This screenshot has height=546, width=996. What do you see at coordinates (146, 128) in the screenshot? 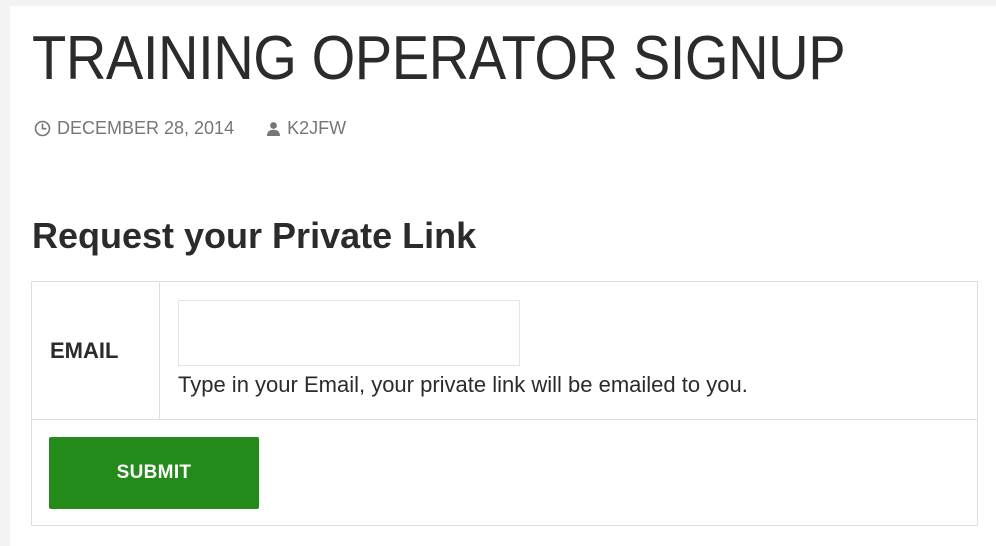
I see `post-date: DECEMBER 28, 2014` at bounding box center [146, 128].